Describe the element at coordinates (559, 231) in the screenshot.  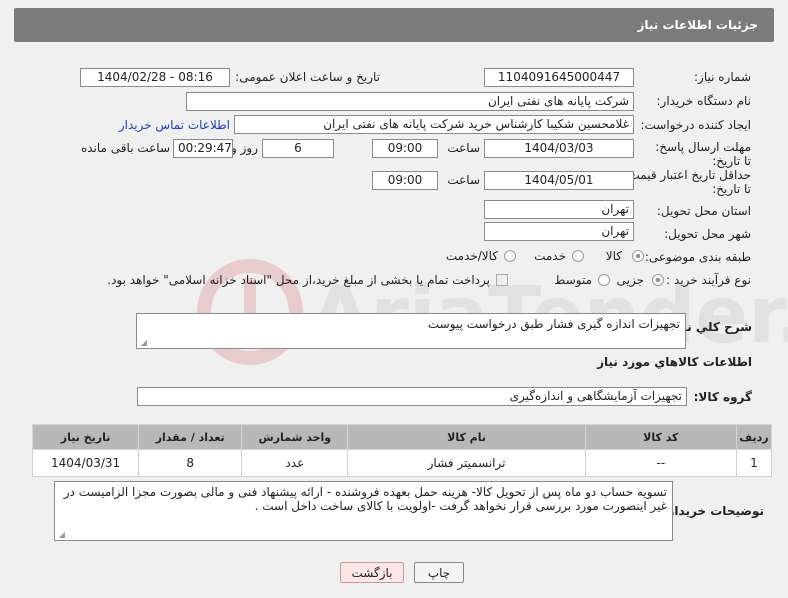
I see `city-field: تهران` at that location.